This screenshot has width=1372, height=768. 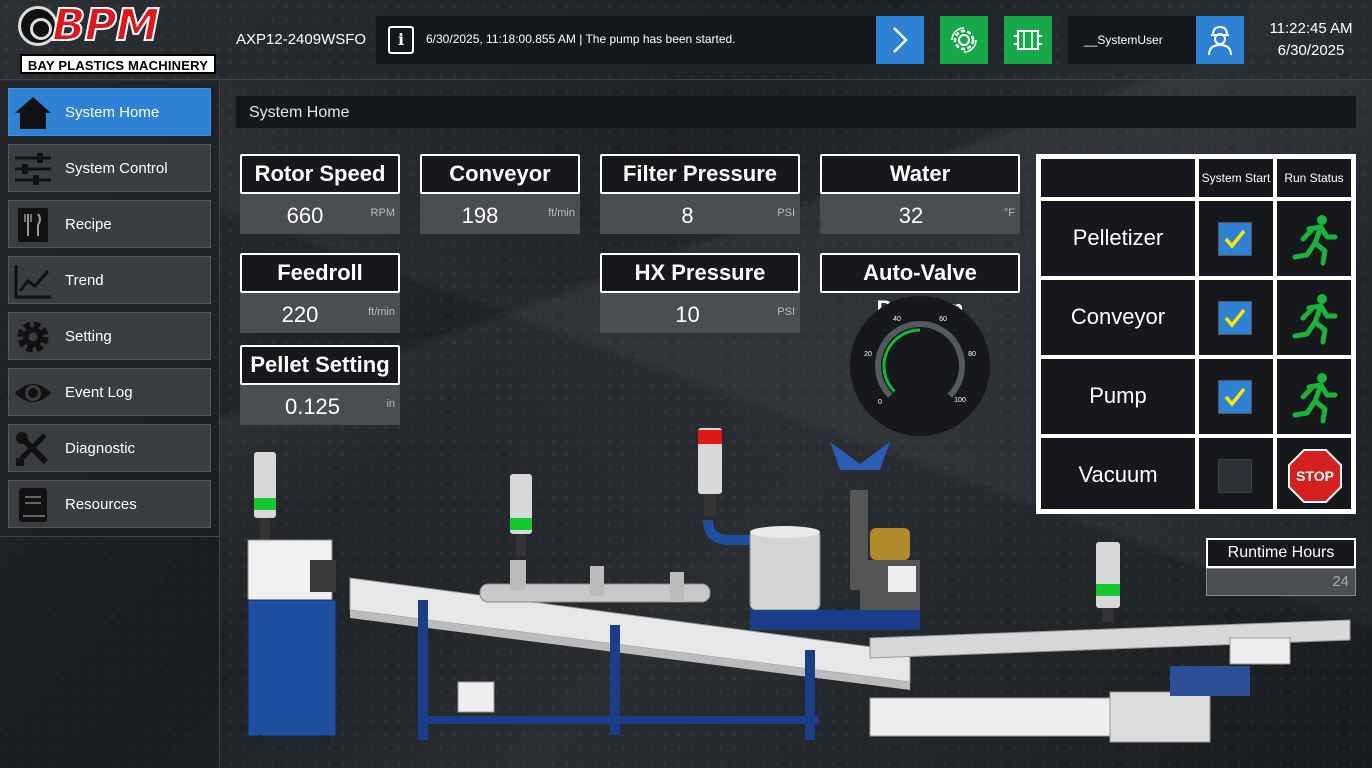 I want to click on gauge-tick-label: 80, so click(x=972, y=354).